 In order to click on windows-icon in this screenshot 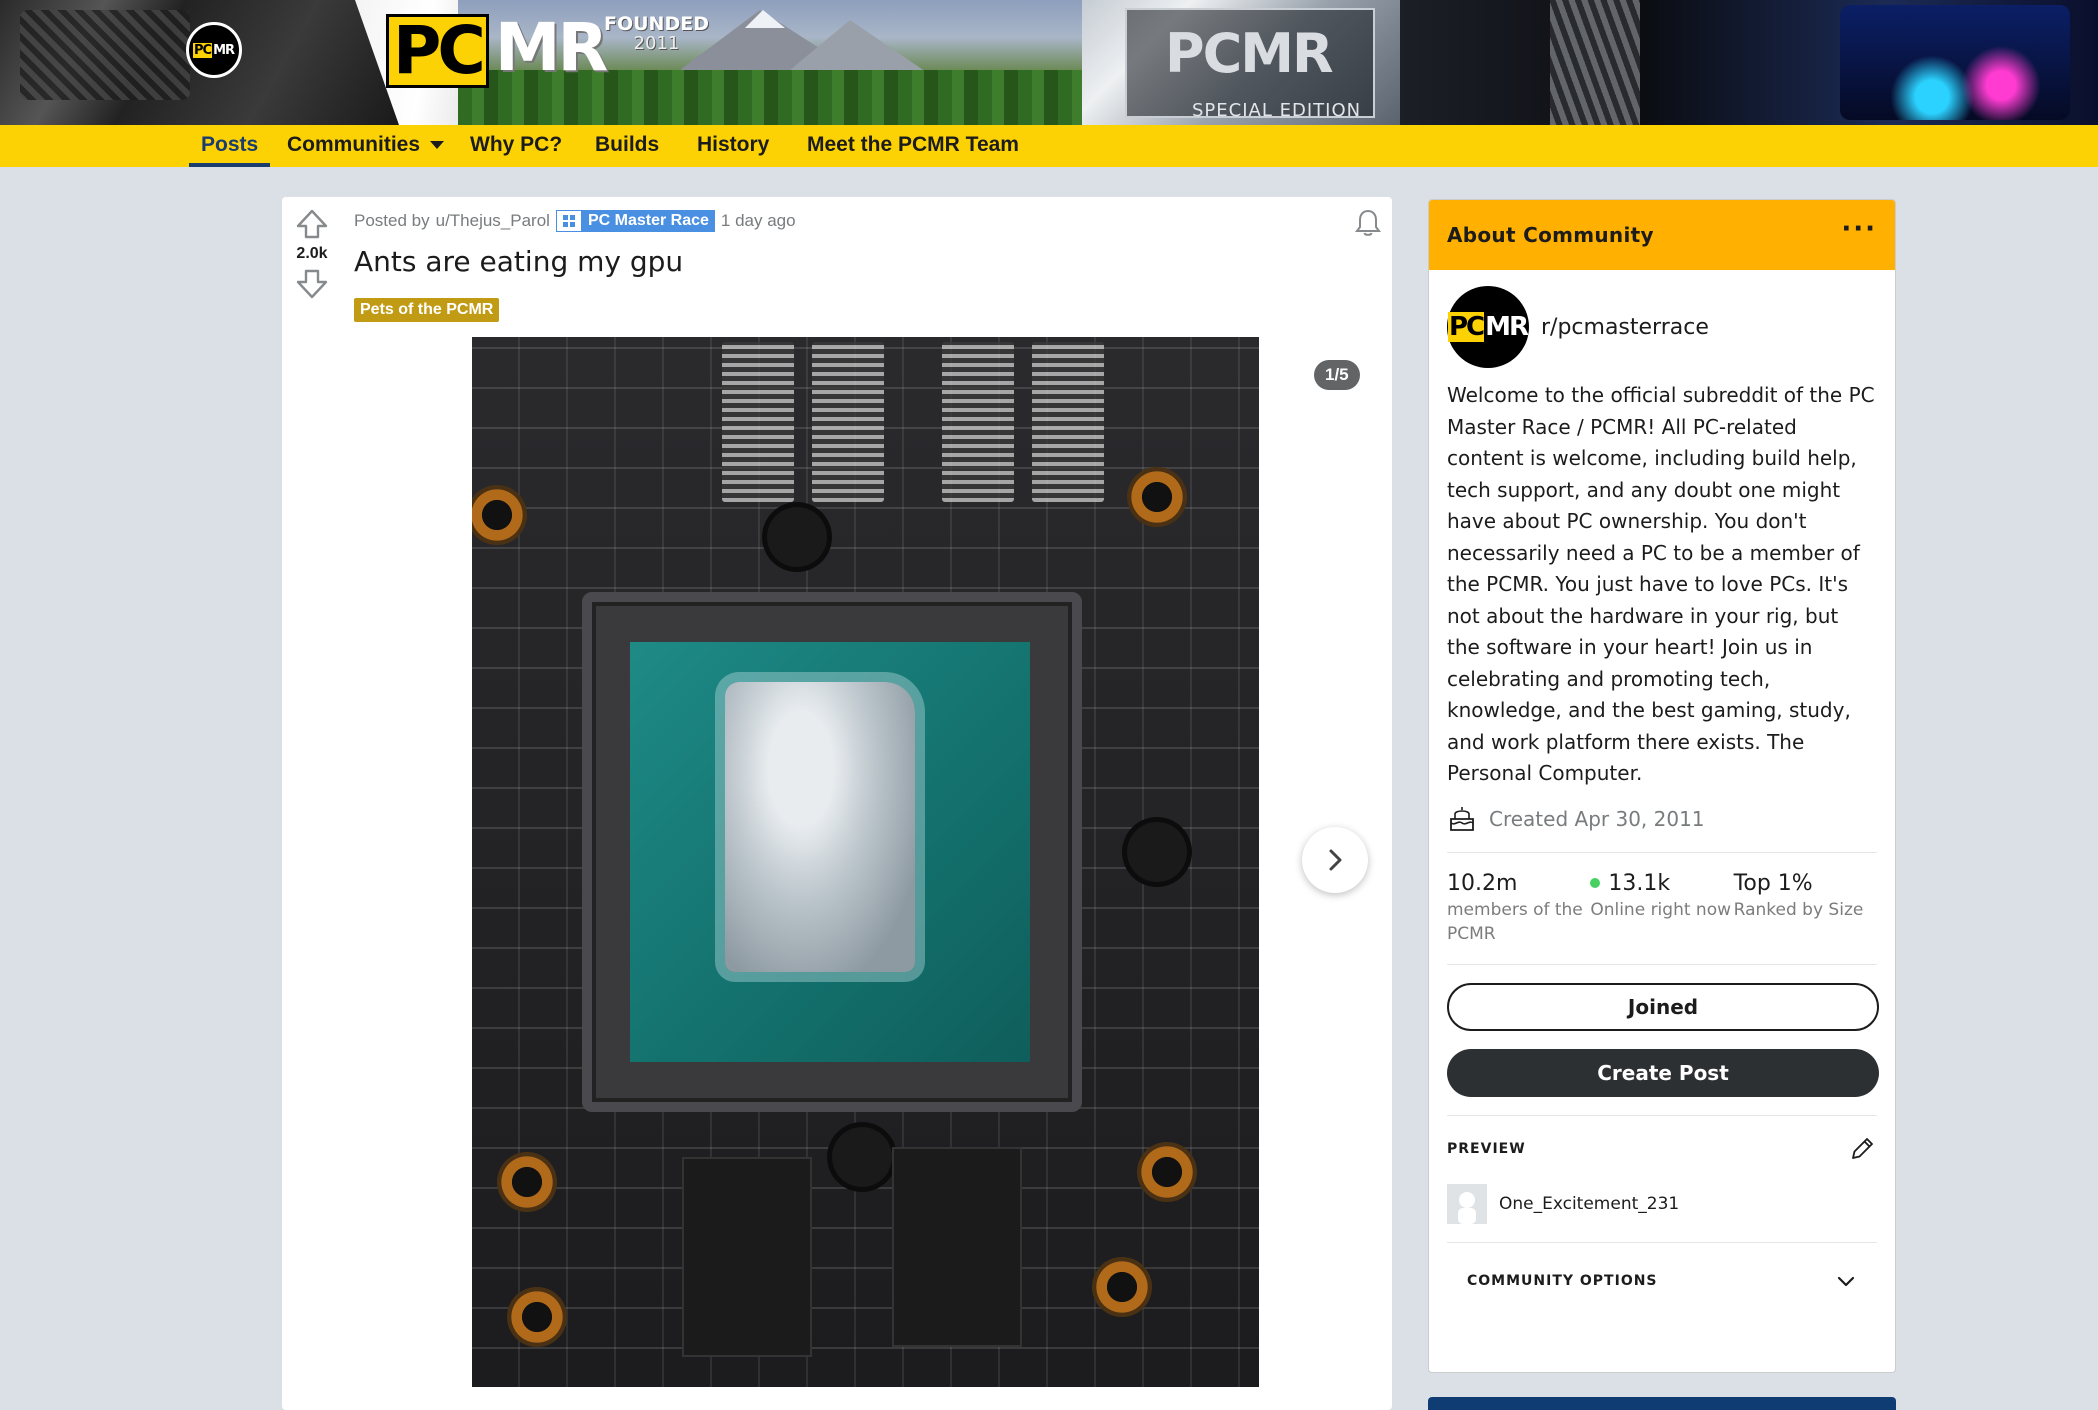, I will do `click(568, 221)`.